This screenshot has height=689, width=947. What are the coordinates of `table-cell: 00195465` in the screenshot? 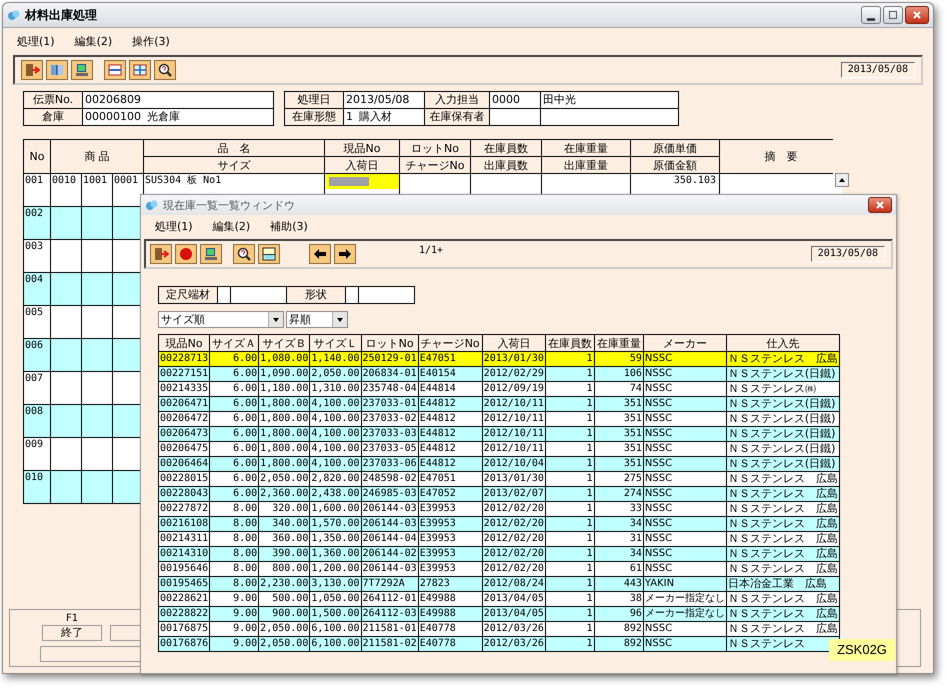 It's located at (184, 584).